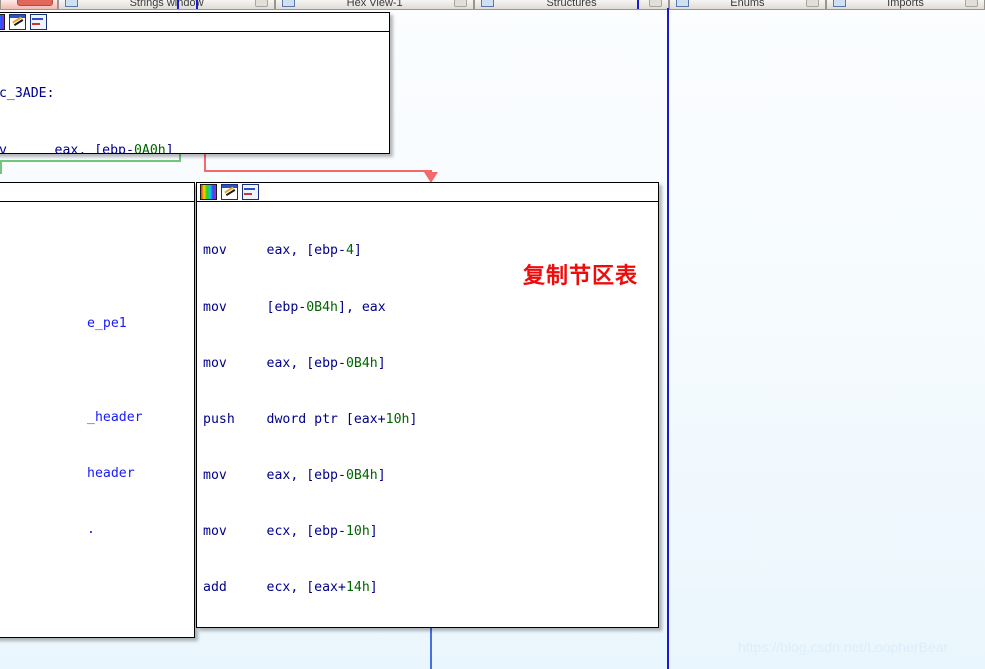  What do you see at coordinates (107, 324) in the screenshot?
I see `code-line: e_pe1` at bounding box center [107, 324].